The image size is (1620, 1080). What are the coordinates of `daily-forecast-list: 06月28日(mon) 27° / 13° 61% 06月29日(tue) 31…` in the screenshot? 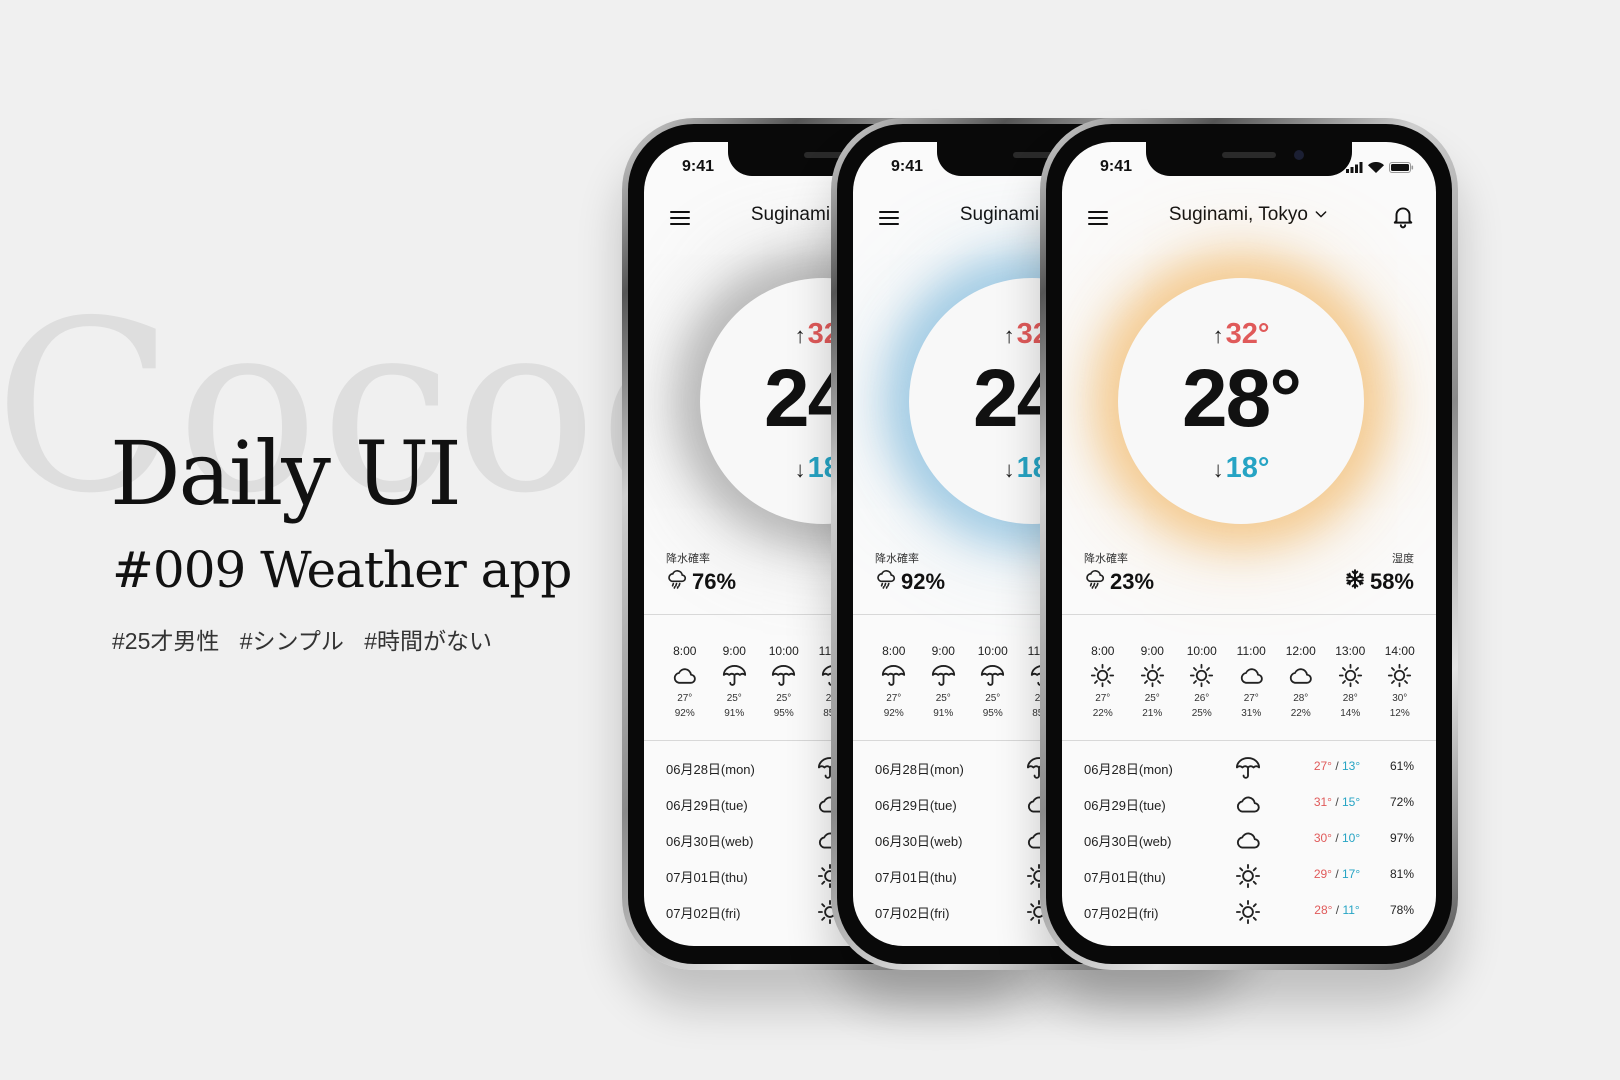 It's located at (1249, 840).